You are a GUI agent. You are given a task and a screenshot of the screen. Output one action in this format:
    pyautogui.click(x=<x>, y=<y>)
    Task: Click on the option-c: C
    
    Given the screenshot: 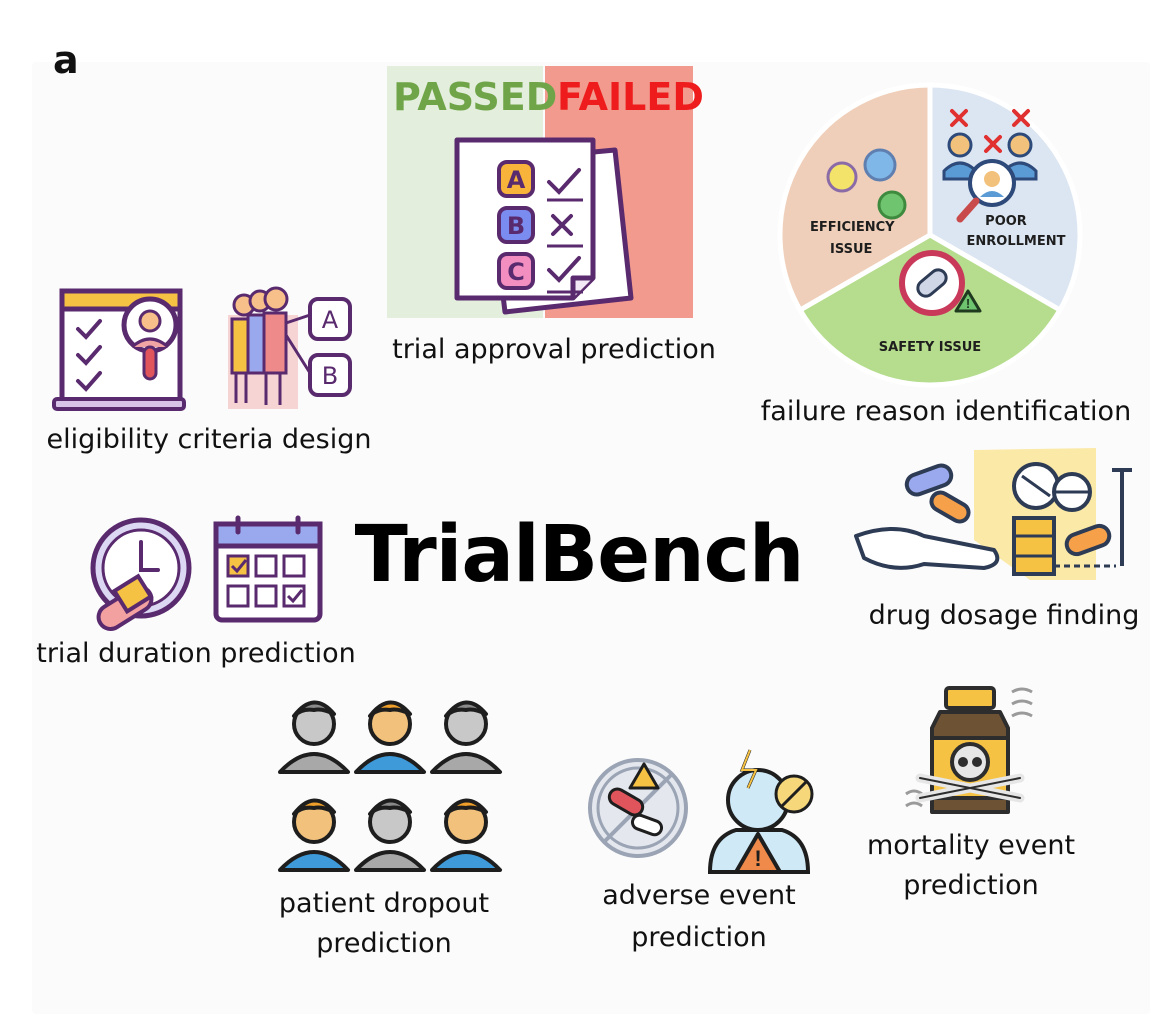 What is the action you would take?
    pyautogui.click(x=516, y=272)
    